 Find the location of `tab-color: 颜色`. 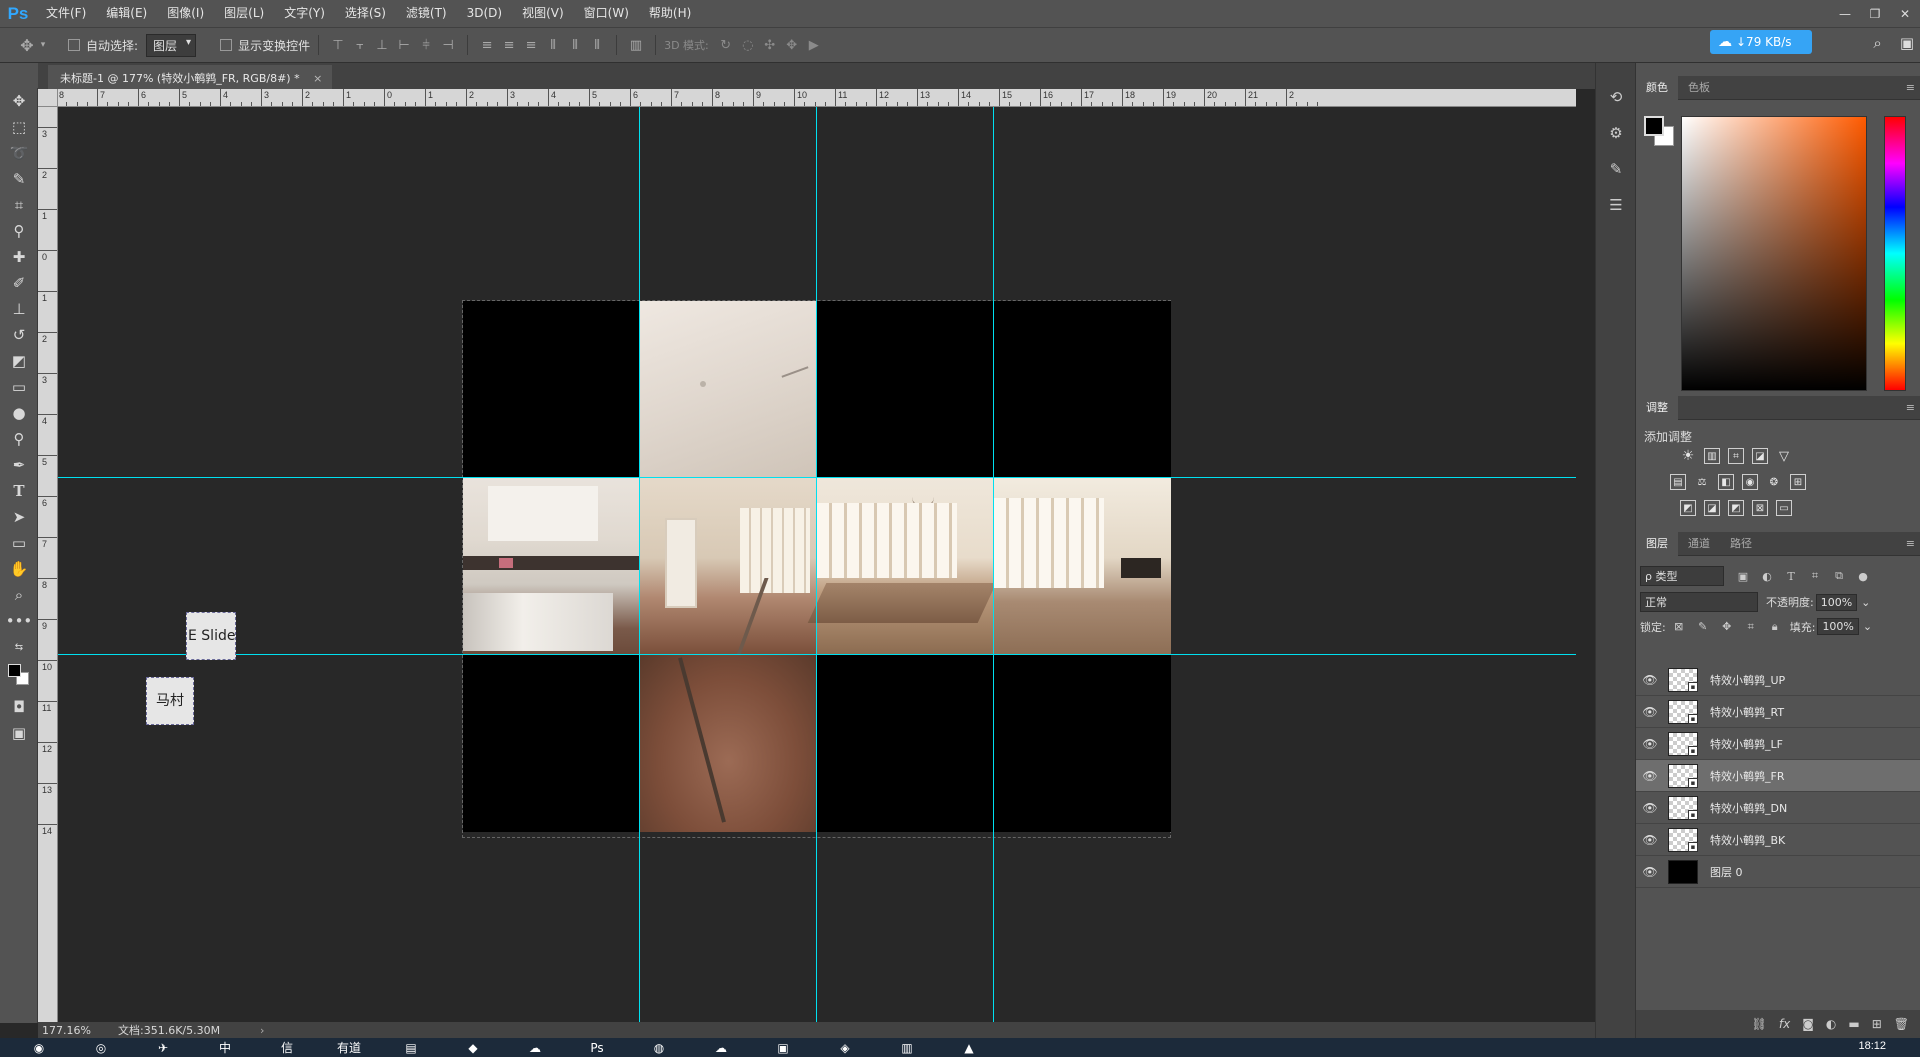

tab-color: 颜色 is located at coordinates (1657, 87).